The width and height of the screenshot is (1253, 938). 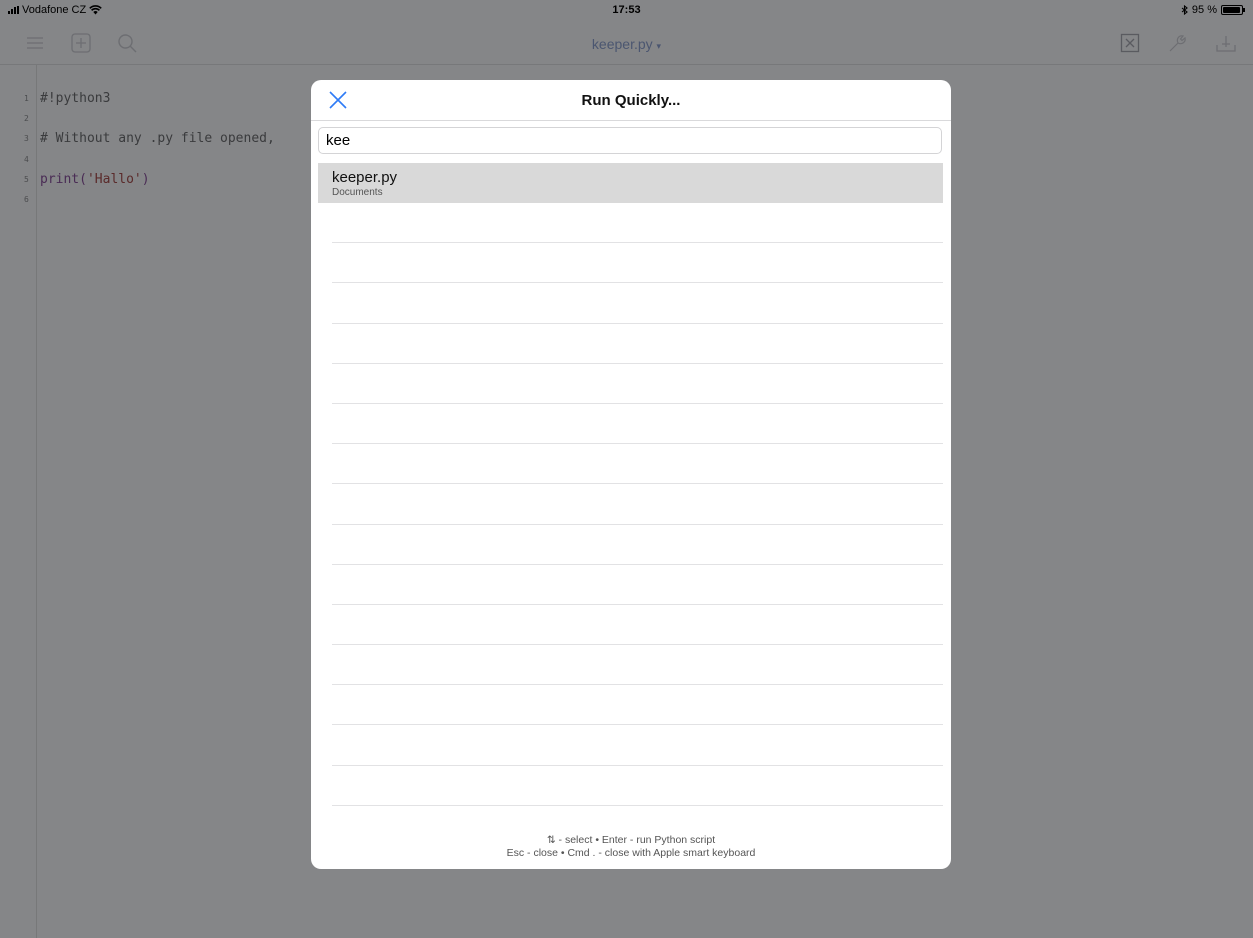 What do you see at coordinates (145, 179) in the screenshot?
I see `code-keyword: )` at bounding box center [145, 179].